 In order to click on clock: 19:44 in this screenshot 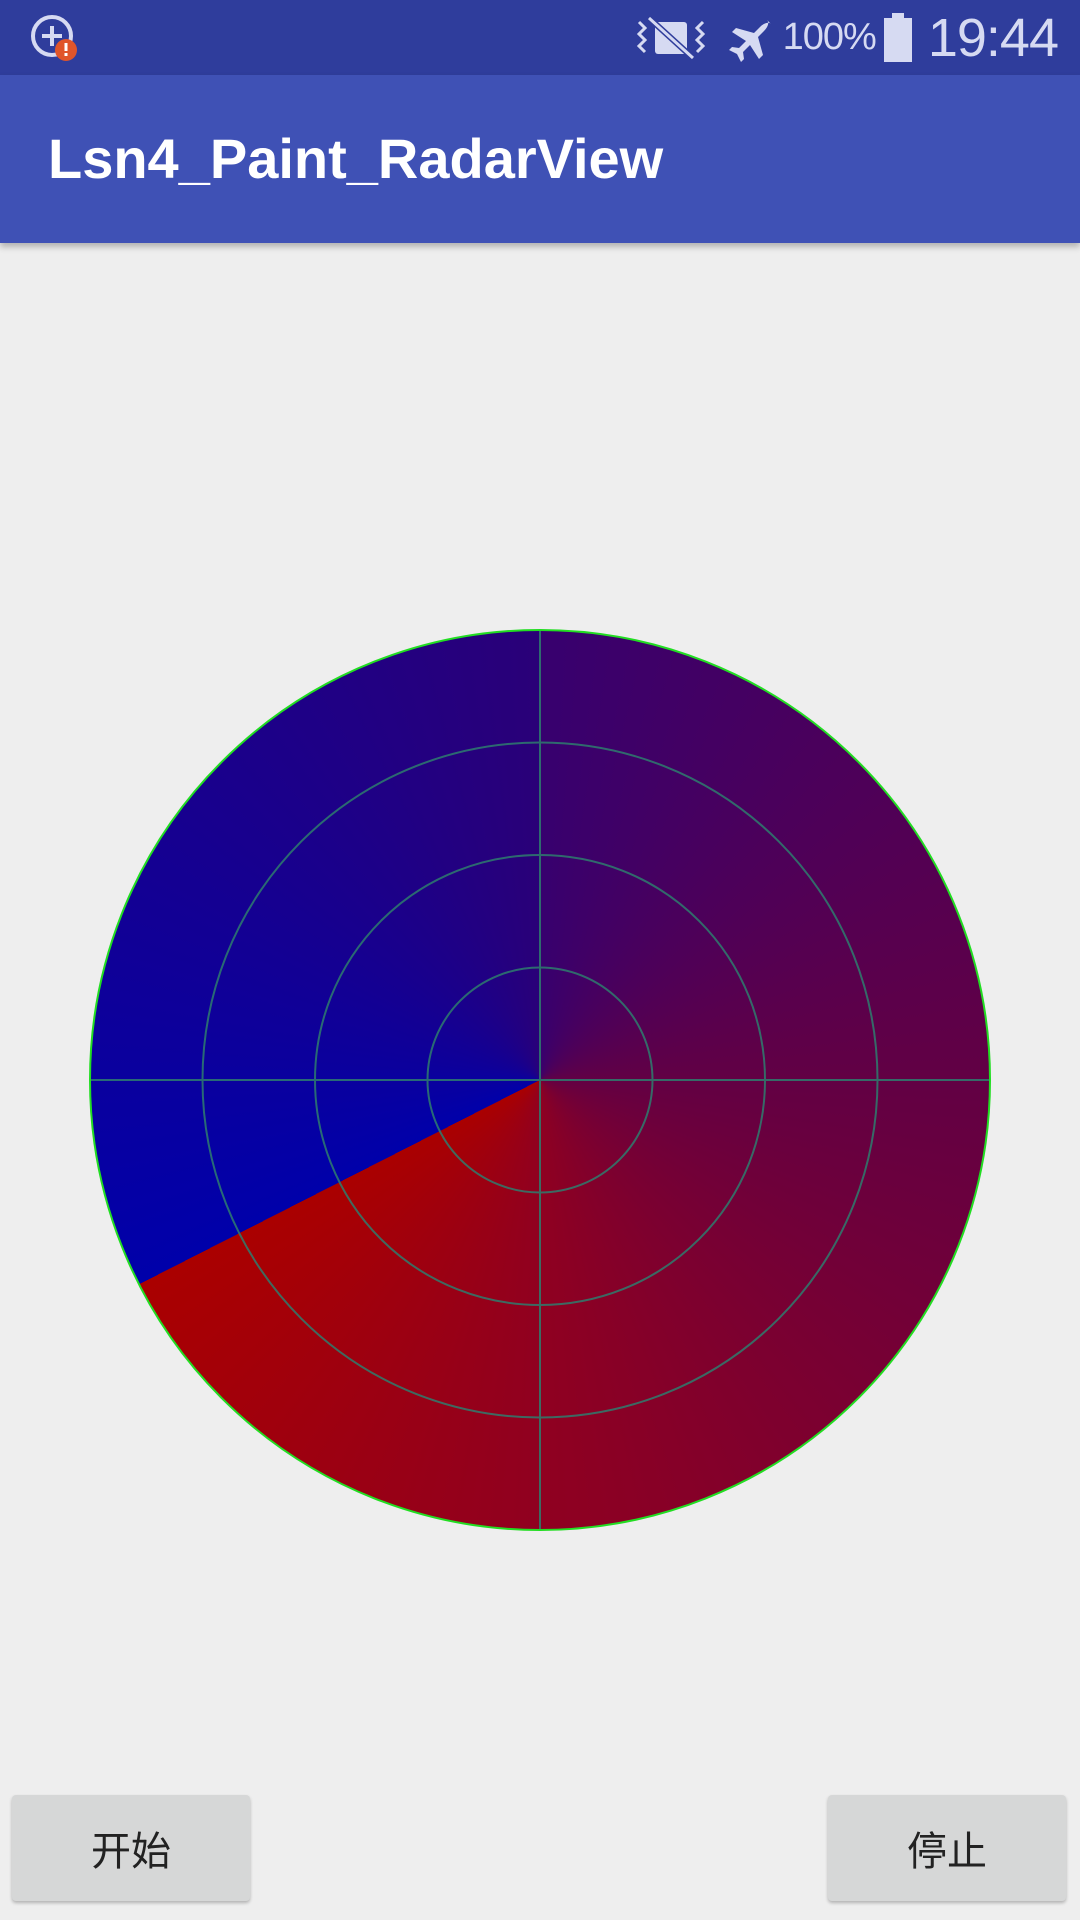, I will do `click(993, 37)`.